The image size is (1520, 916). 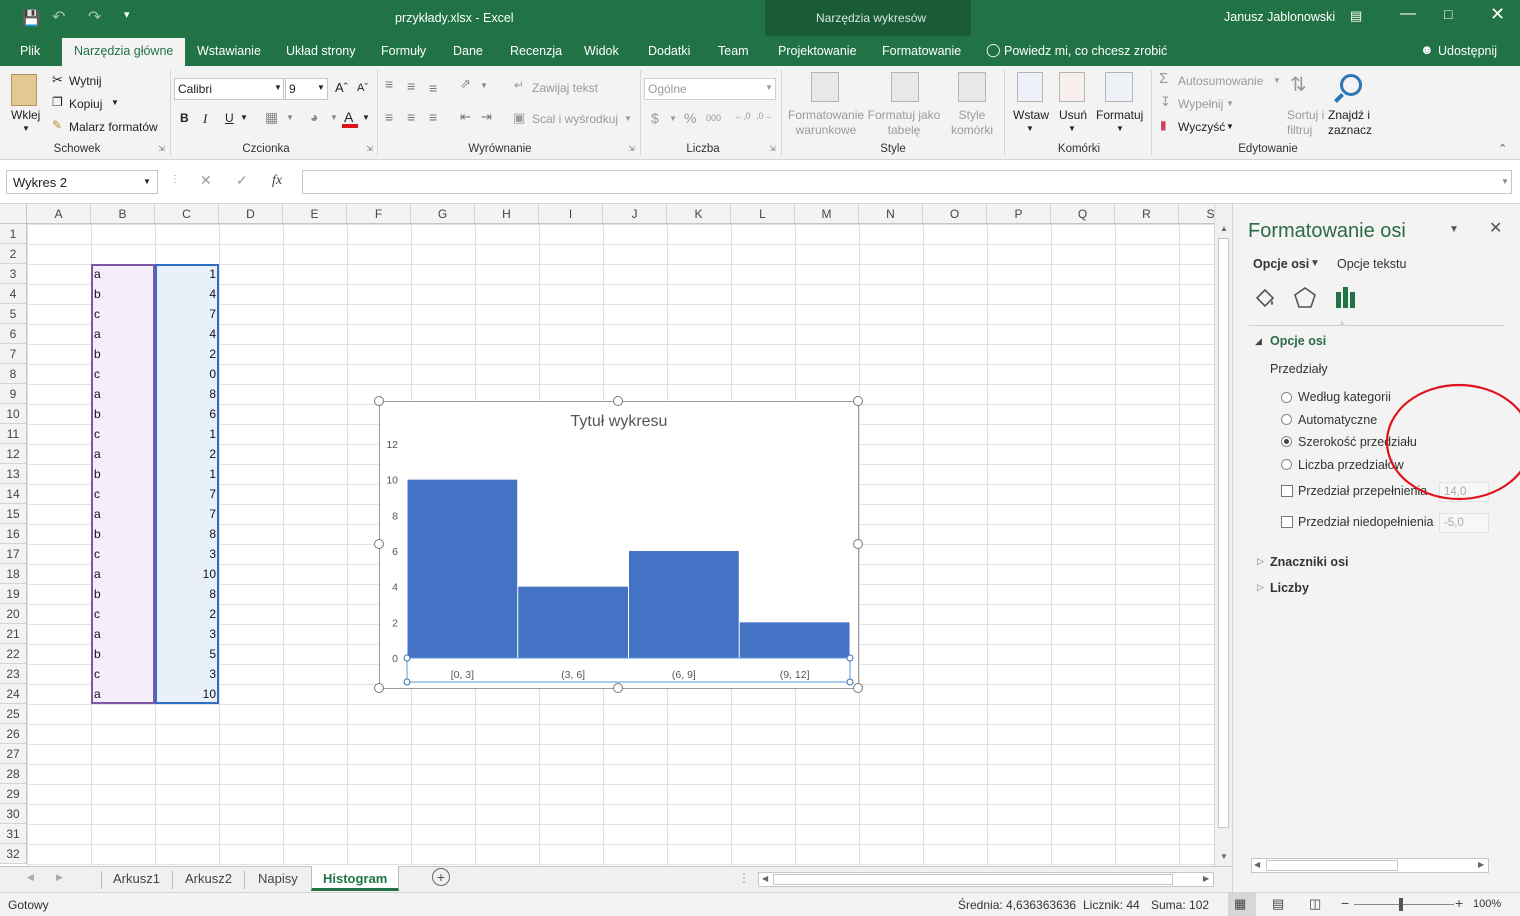 What do you see at coordinates (1281, 264) in the screenshot?
I see `tab-axis-options: Opcje osi` at bounding box center [1281, 264].